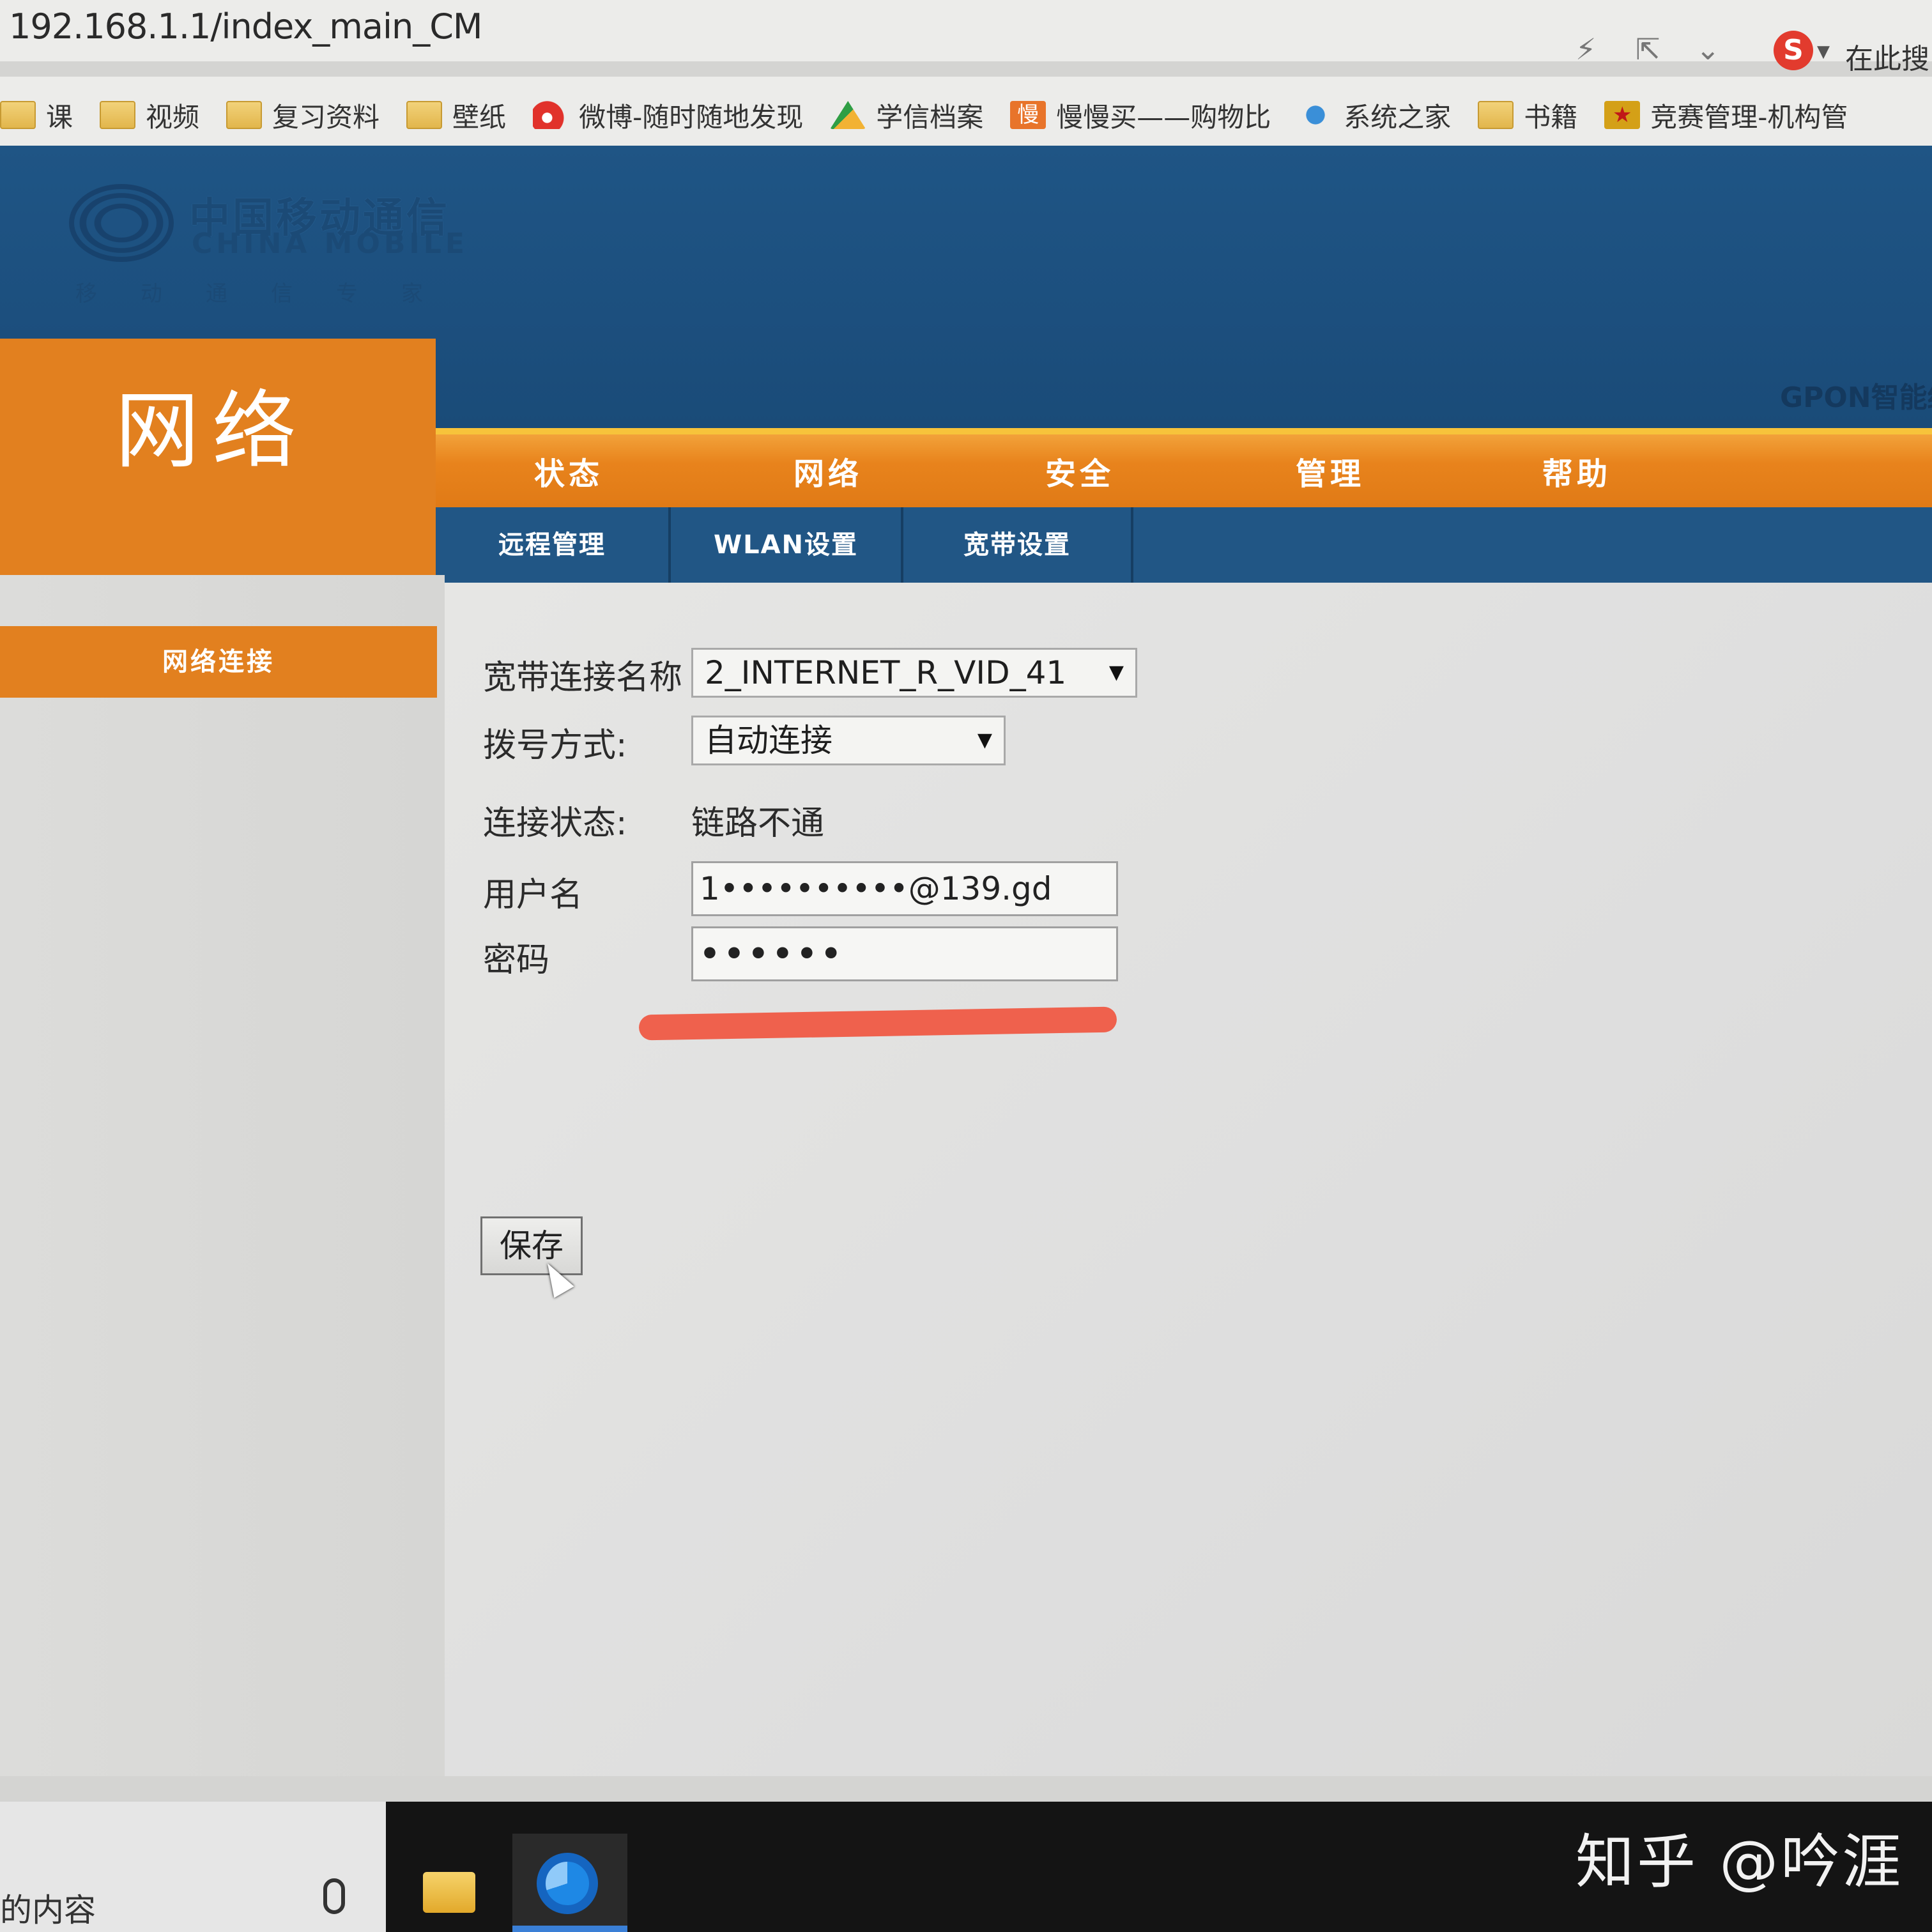 The width and height of the screenshot is (1932, 1932). Describe the element at coordinates (567, 1883) in the screenshot. I see `browser-app-icon` at that location.